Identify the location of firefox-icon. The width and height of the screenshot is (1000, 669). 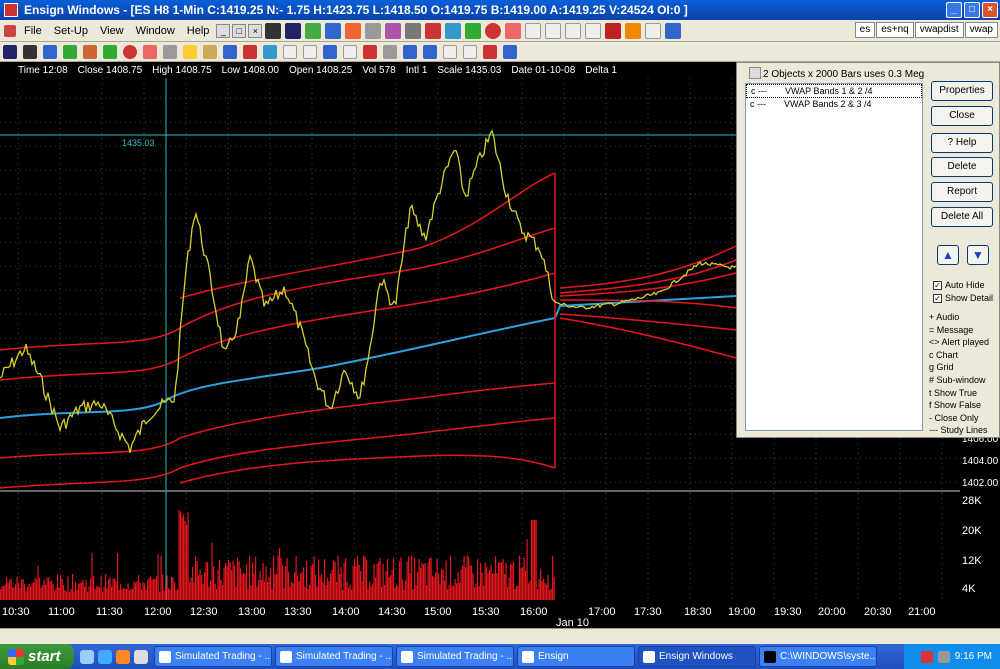
(123, 656).